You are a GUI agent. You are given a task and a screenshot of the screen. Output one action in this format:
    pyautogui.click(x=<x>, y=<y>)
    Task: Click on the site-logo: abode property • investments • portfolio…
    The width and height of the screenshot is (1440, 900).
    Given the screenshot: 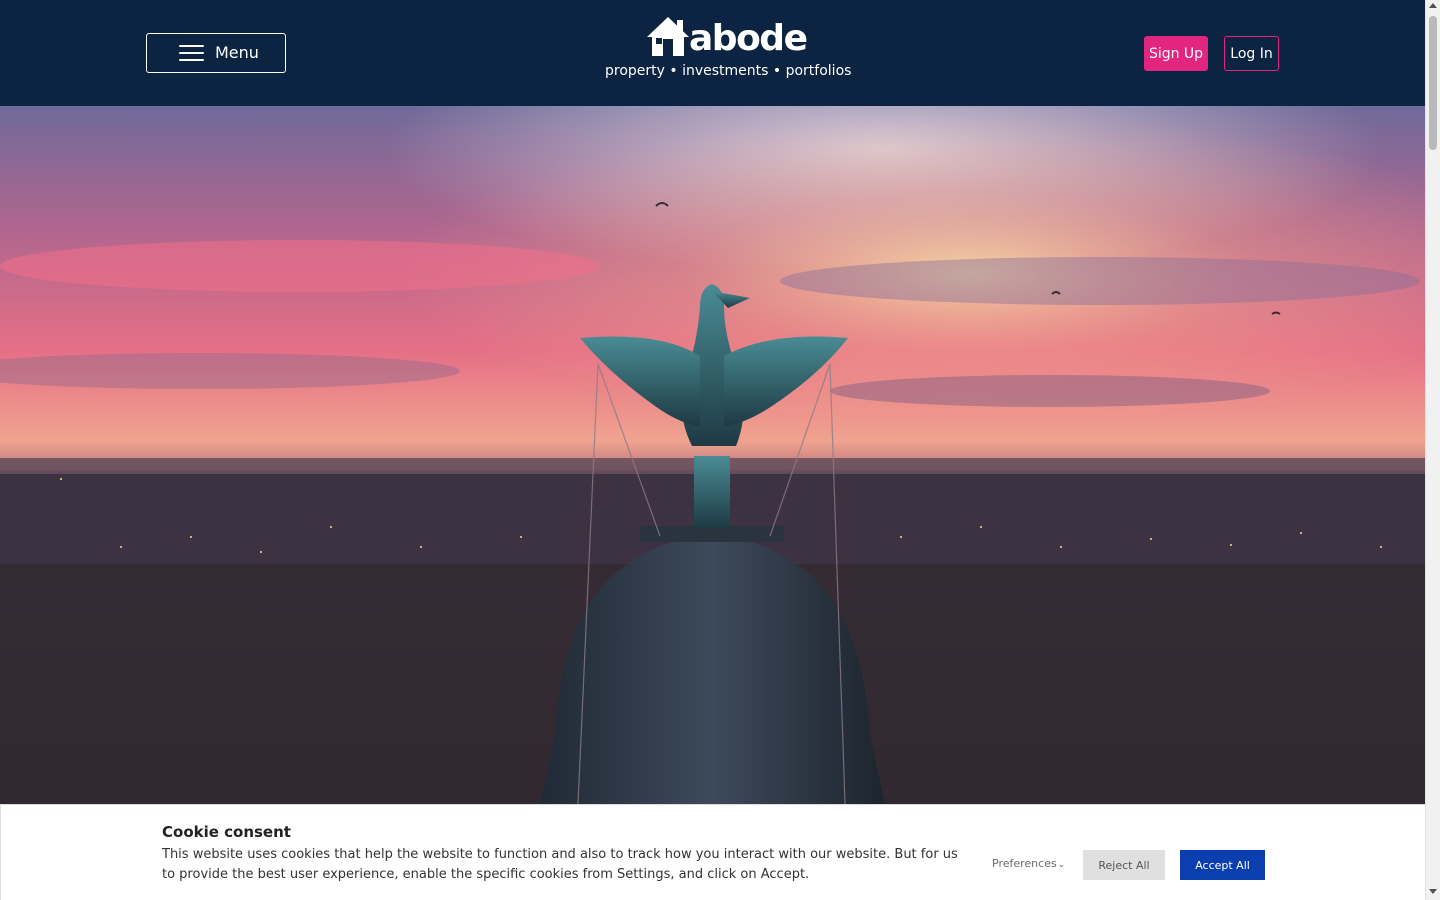 What is the action you would take?
    pyautogui.click(x=728, y=51)
    